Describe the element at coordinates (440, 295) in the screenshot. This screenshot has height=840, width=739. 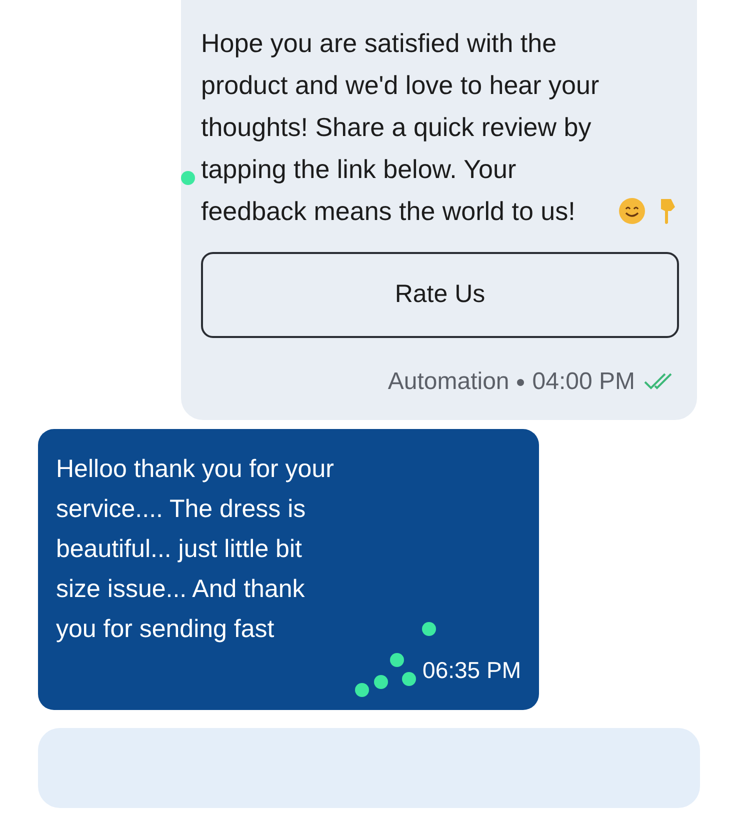
I see `rate-us-button: Rate Us` at that location.